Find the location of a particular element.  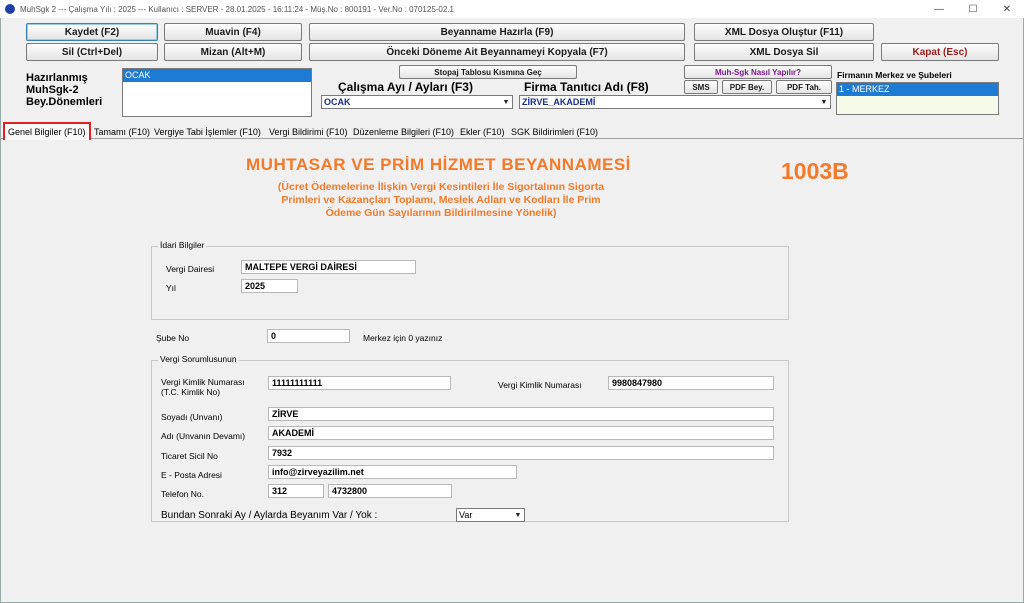

tab-vergi-bildirimi: Vergi Bildirimi (F10) is located at coordinates (308, 131).